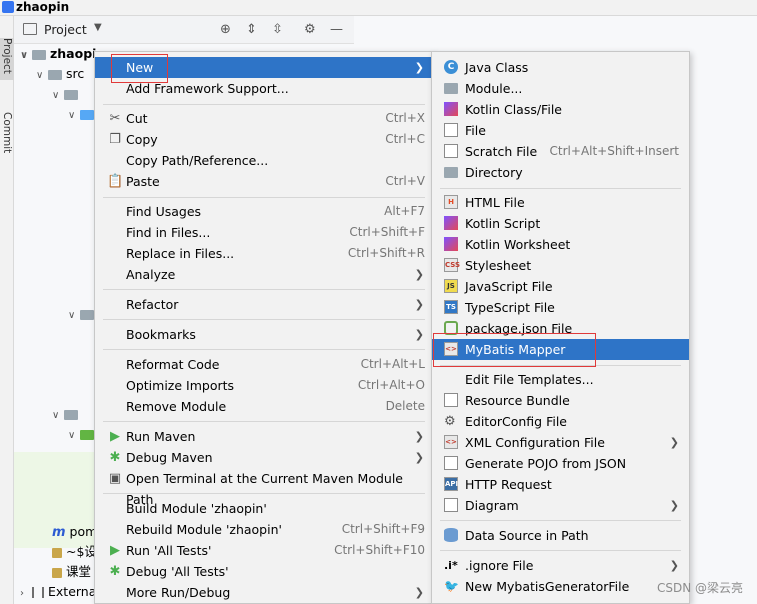 The image size is (757, 604). I want to click on bird-icon: 🐦, so click(451, 586).